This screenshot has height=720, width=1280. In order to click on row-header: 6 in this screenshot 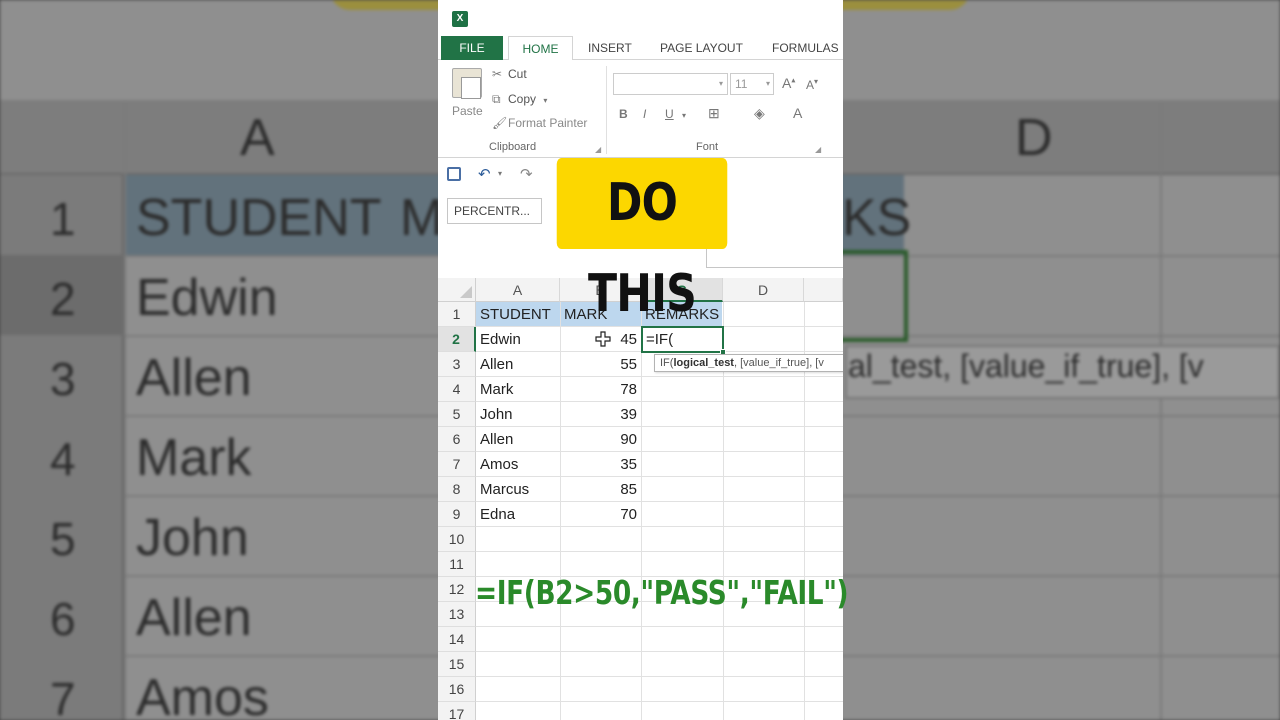, I will do `click(457, 439)`.